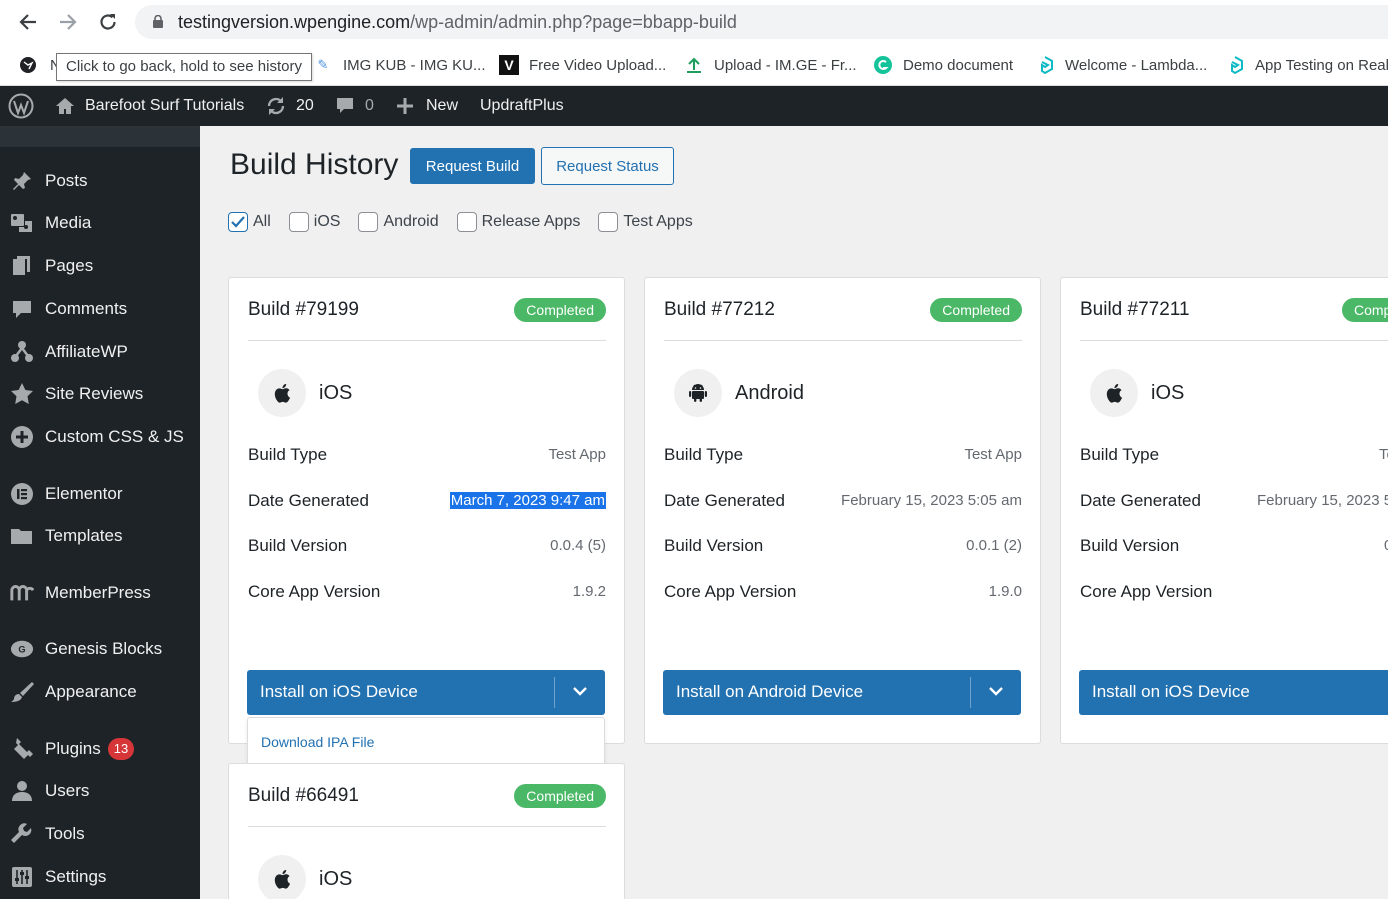 The width and height of the screenshot is (1388, 899). Describe the element at coordinates (1234, 503) in the screenshot. I see `date-generated-row: Date Generated February 15, 2023 5` at that location.